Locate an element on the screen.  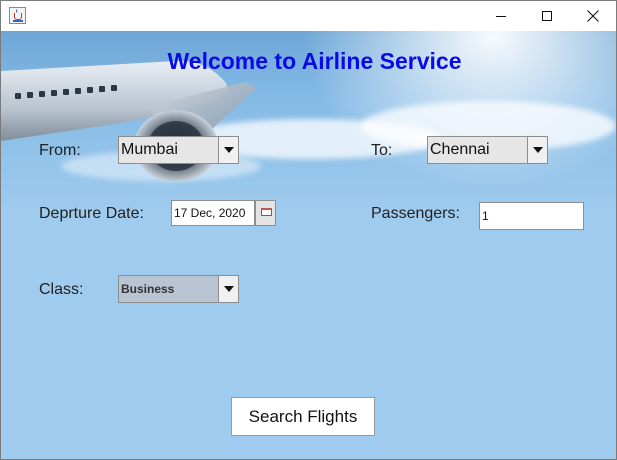
minimize-icon is located at coordinates (501, 16).